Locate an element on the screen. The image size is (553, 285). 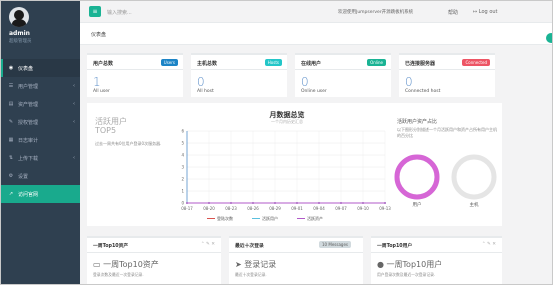
panel-heading-text: 登录记录 is located at coordinates (260, 264).